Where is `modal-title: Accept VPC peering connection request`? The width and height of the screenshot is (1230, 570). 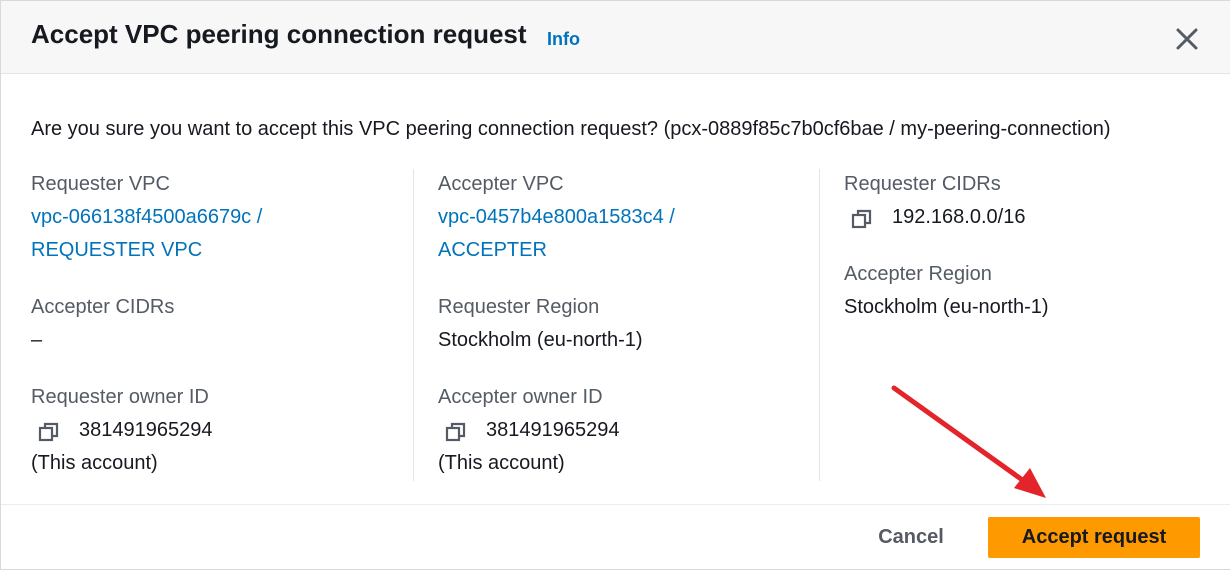
modal-title: Accept VPC peering connection request is located at coordinates (279, 34).